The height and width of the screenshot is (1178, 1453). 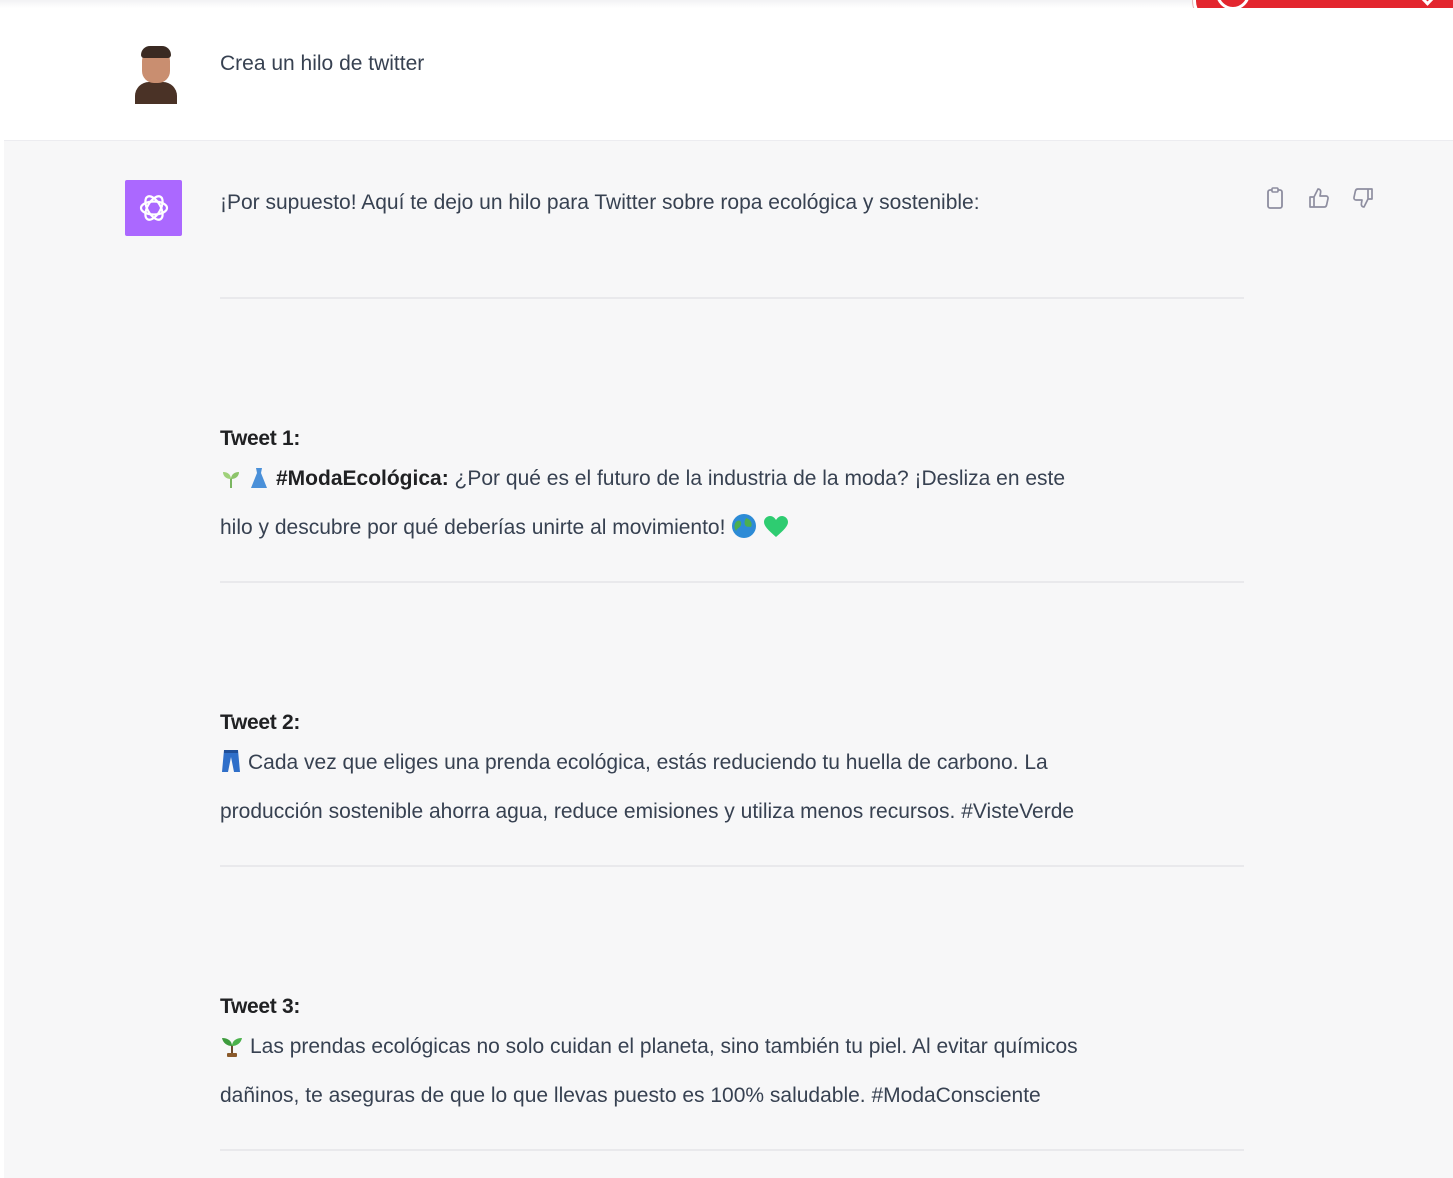 I want to click on tweet-title: Tweet 2:, so click(x=260, y=722).